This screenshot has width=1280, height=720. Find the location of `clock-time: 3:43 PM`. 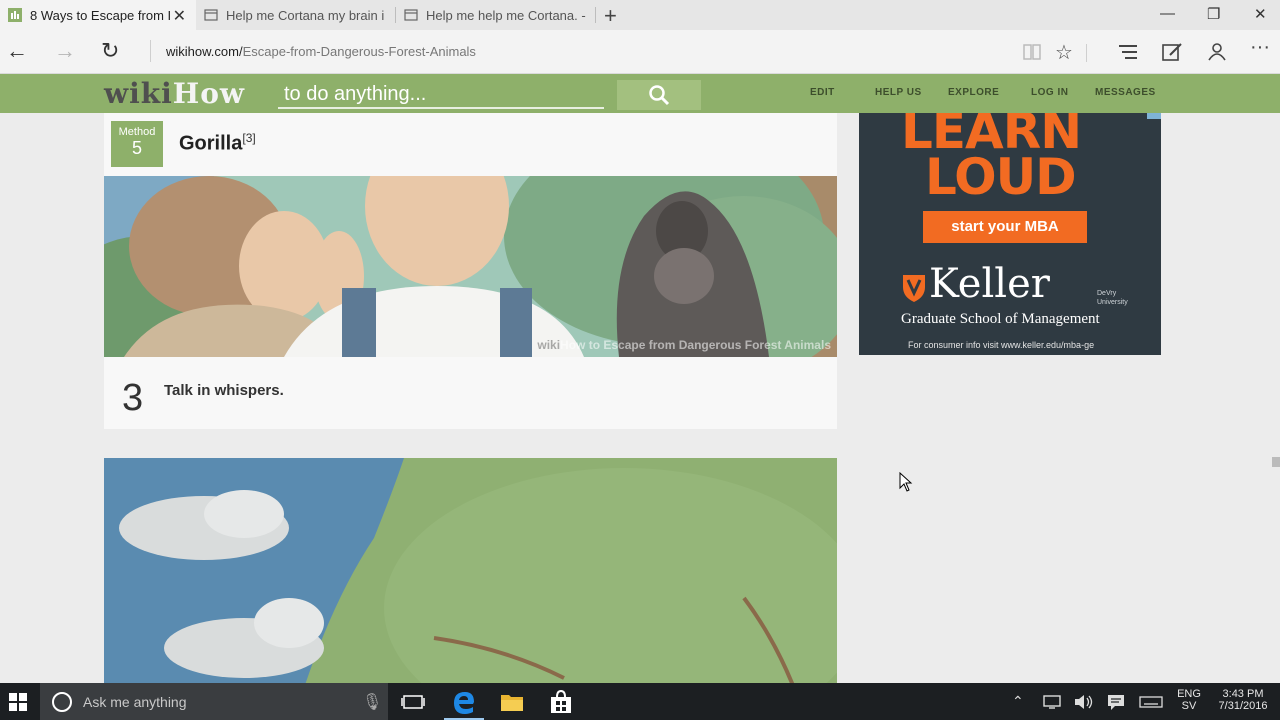

clock-time: 3:43 PM is located at coordinates (1243, 694).